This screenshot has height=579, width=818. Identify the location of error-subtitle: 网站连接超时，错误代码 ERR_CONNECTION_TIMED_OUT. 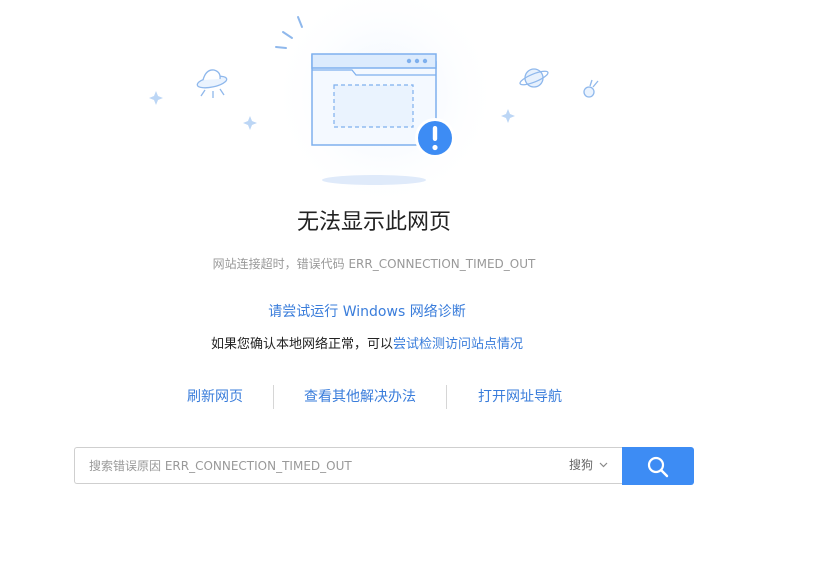
(374, 264).